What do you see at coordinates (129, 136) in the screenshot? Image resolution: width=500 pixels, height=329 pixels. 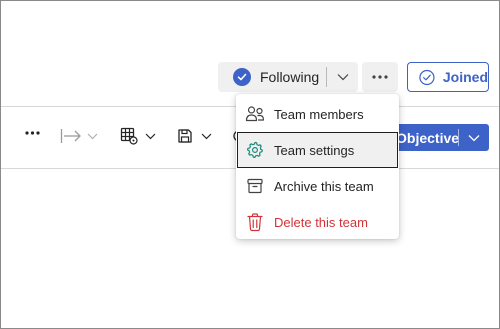 I see `table-settings-icon` at bounding box center [129, 136].